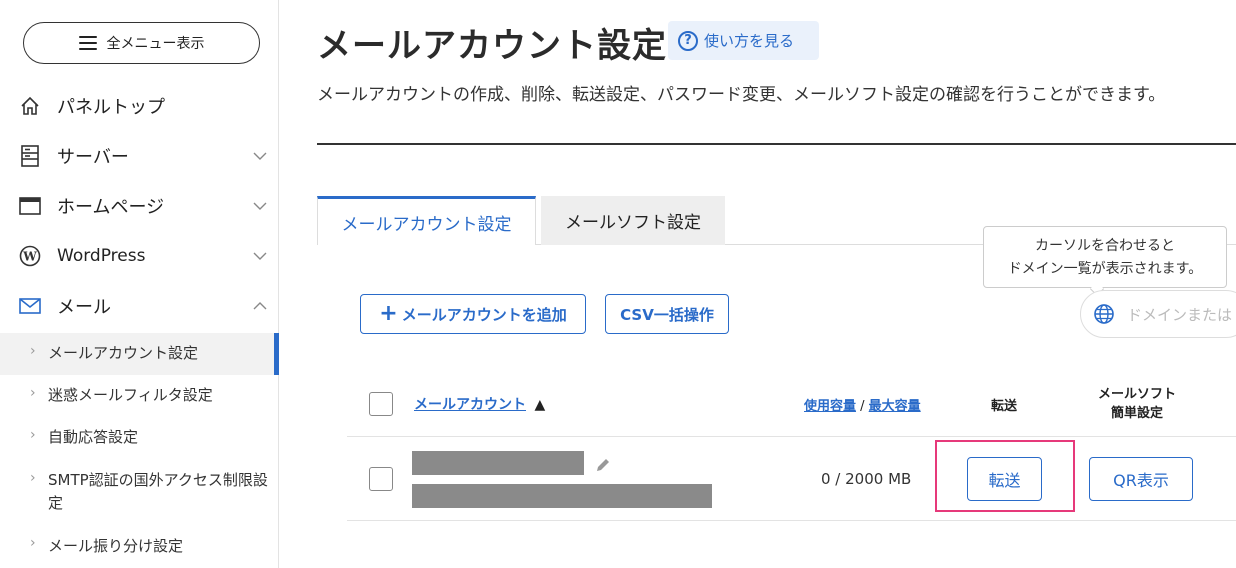 This screenshot has height=568, width=1236. I want to click on header-divider, so click(776, 144).